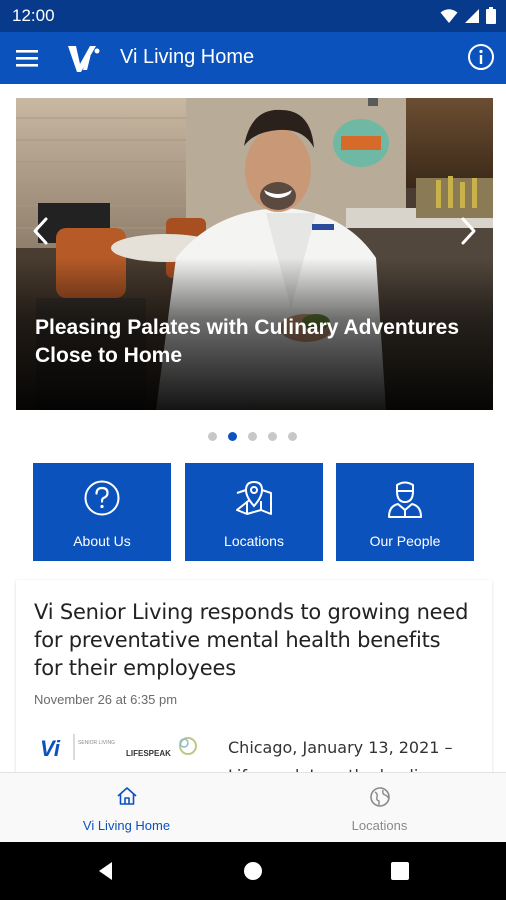  What do you see at coordinates (405, 541) in the screenshot?
I see `our-people-label: Our People` at bounding box center [405, 541].